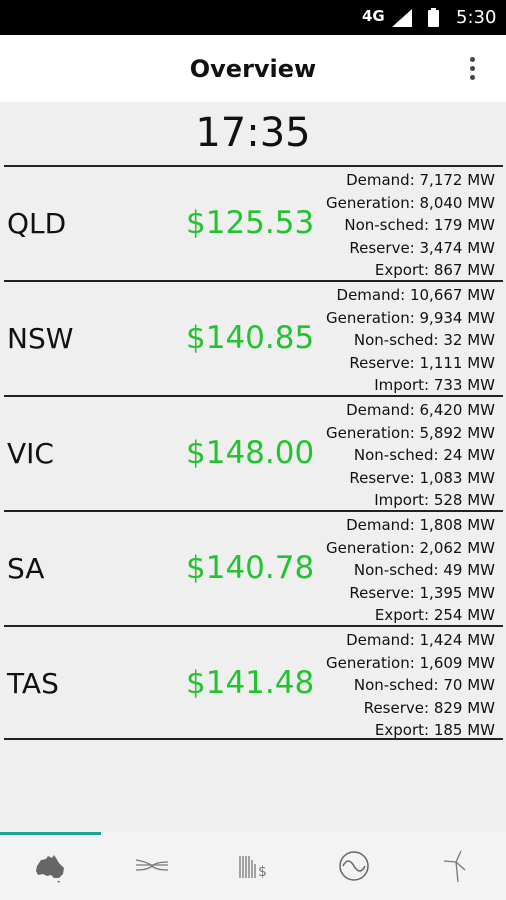 The width and height of the screenshot is (506, 900). I want to click on region-name: TAS, so click(33, 683).